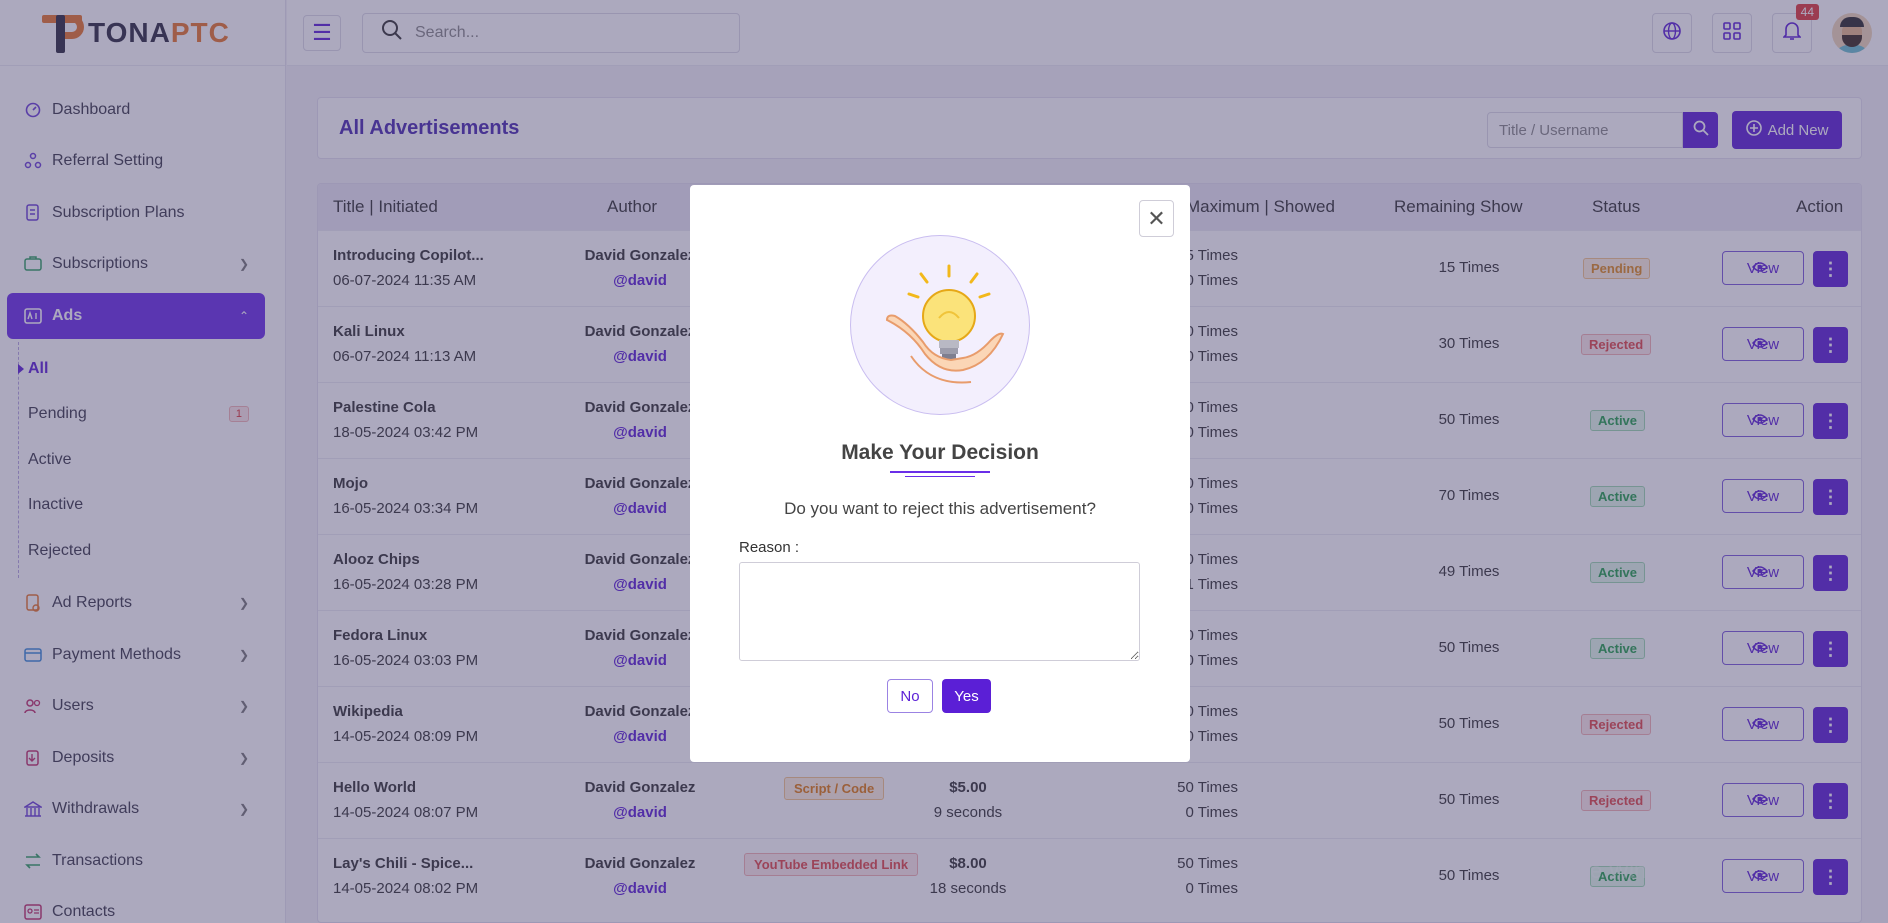 This screenshot has width=1888, height=923. I want to click on yes-button: Yes, so click(966, 696).